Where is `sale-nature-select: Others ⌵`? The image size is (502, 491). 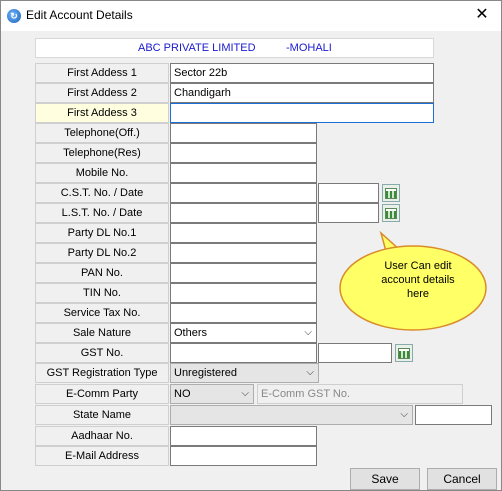
sale-nature-select: Others ⌵ is located at coordinates (243, 333).